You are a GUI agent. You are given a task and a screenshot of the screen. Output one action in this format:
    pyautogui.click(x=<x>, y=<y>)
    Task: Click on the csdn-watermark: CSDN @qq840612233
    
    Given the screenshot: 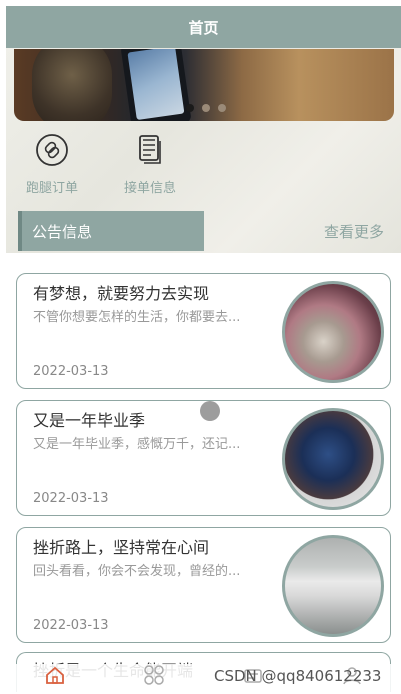 What is the action you would take?
    pyautogui.click(x=298, y=676)
    